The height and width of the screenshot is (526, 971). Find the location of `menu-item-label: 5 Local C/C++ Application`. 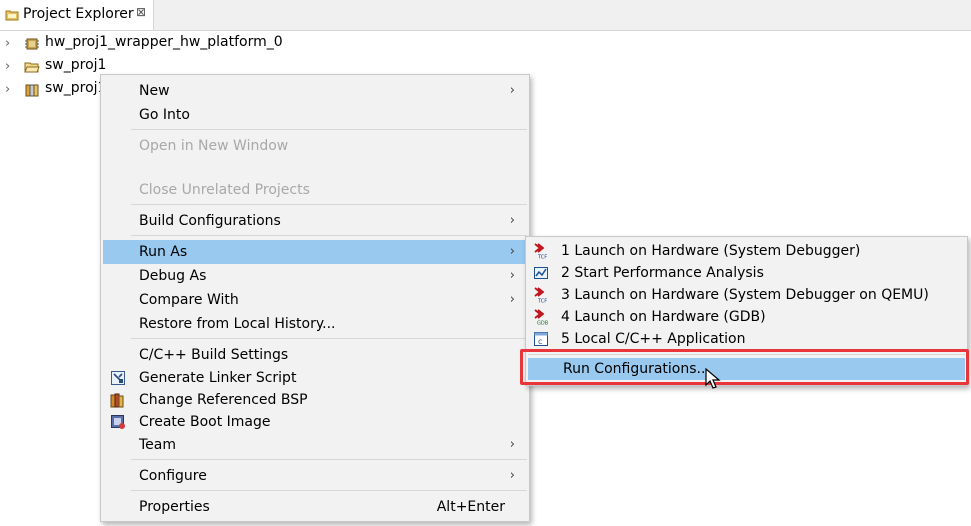

menu-item-label: 5 Local C/C++ Application is located at coordinates (653, 339).